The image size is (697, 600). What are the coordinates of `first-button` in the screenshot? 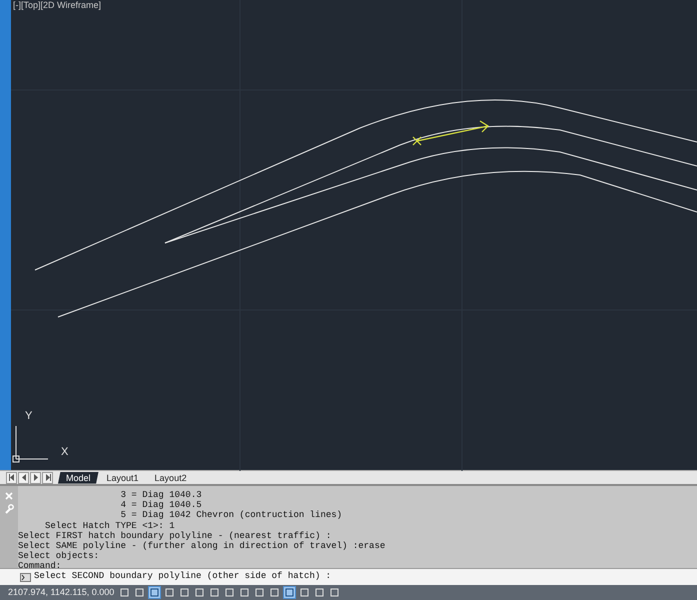 It's located at (11, 478).